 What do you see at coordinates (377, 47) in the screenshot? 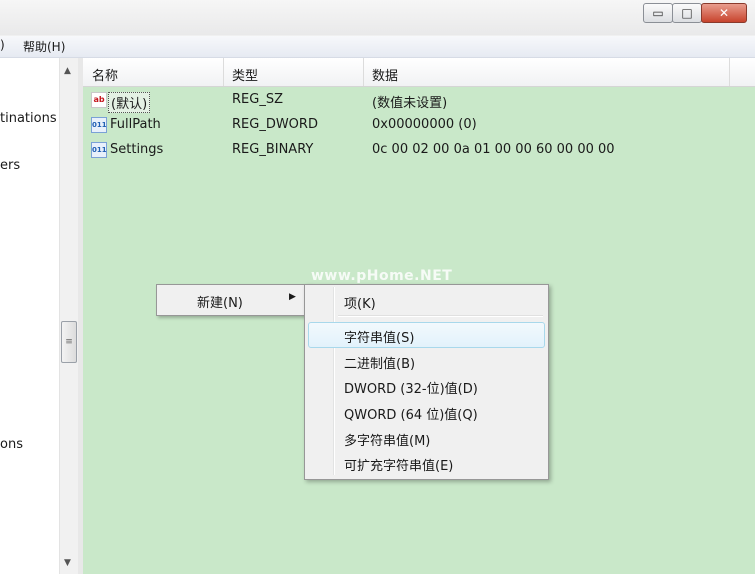
I see `menu-bar: ) 帮助(H)` at bounding box center [377, 47].